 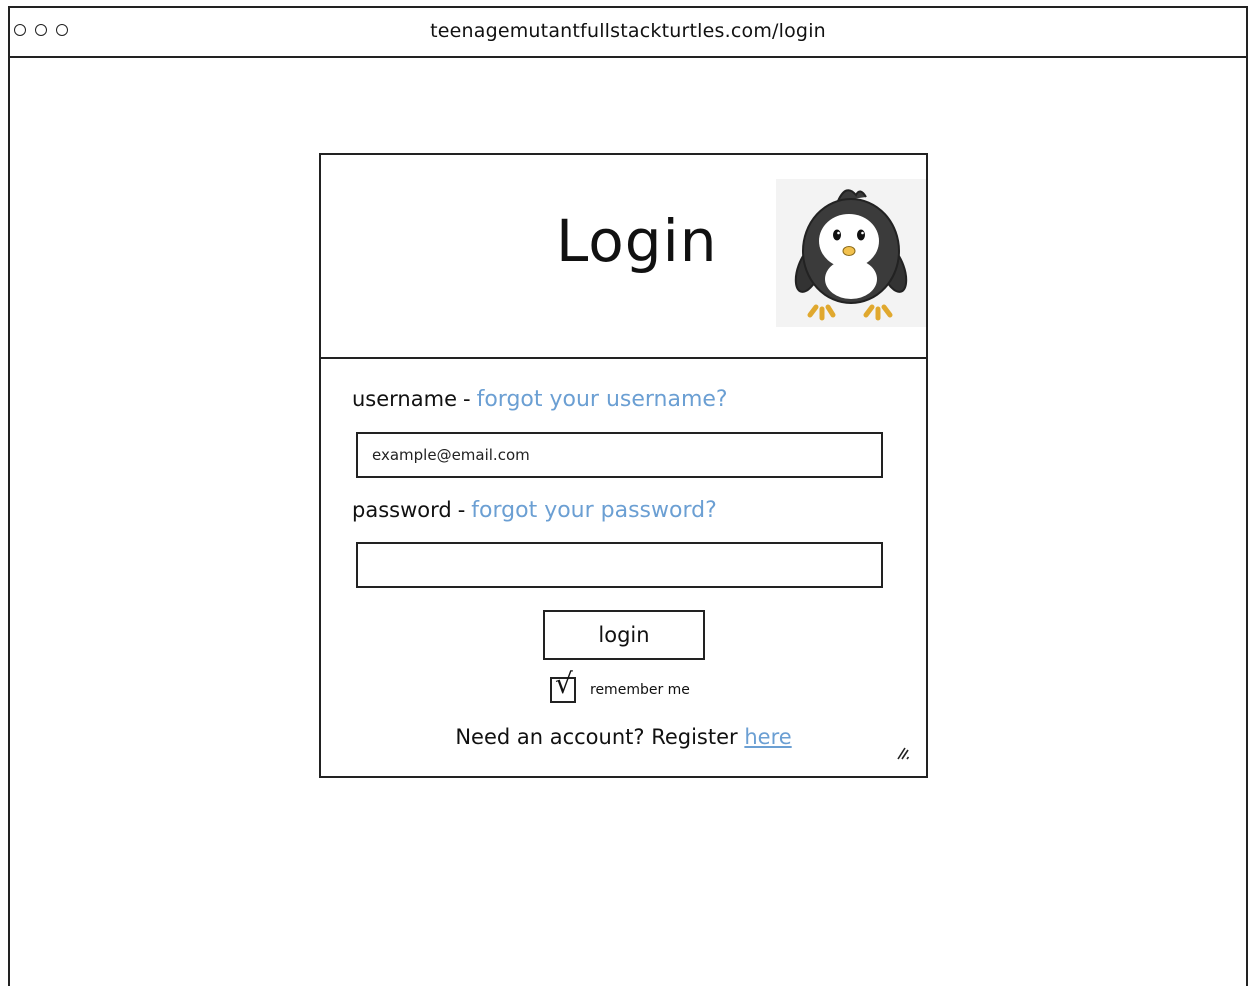 I want to click on register-prompt: Need an account? Register here, so click(x=623, y=737).